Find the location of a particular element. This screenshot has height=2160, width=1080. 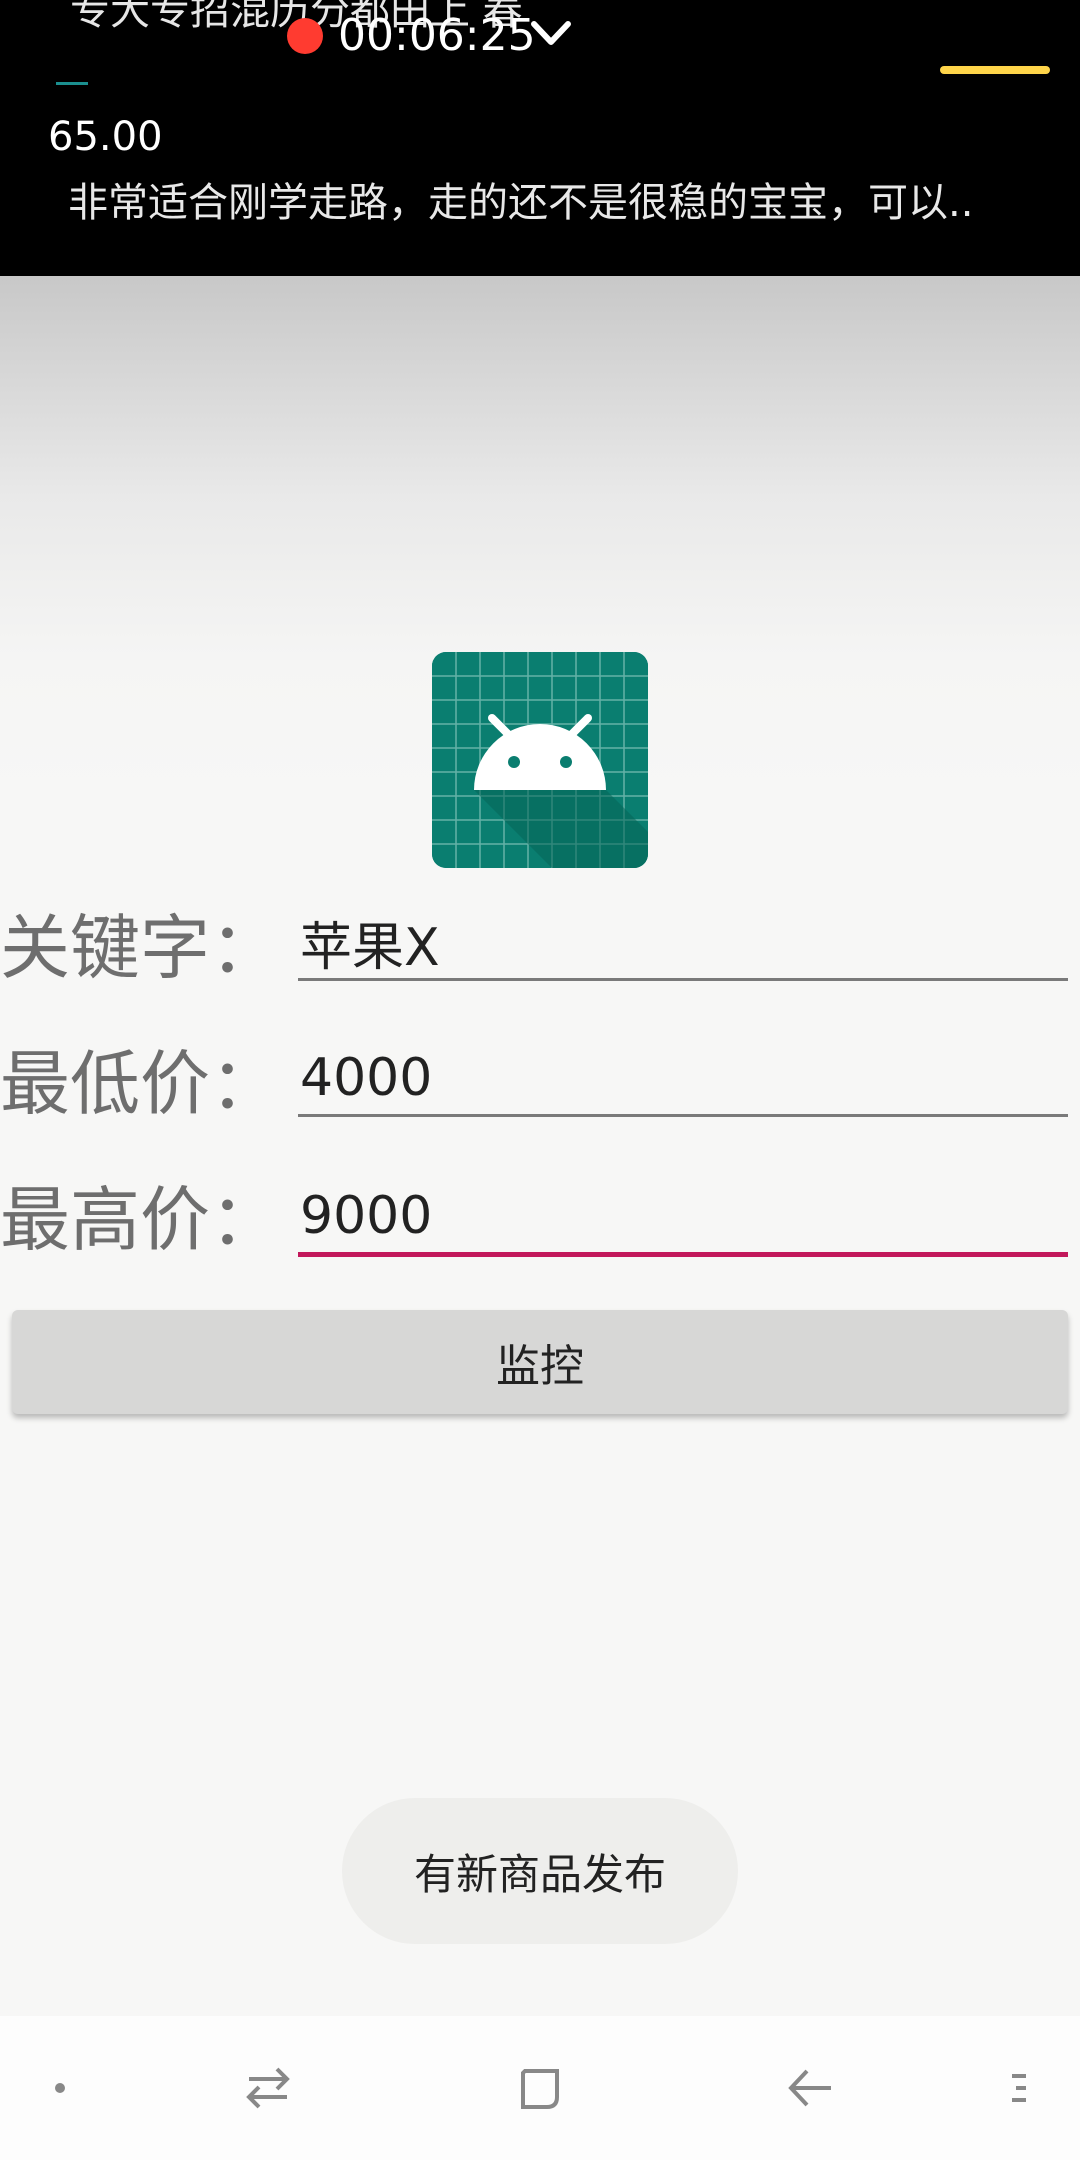

nav-back-button is located at coordinates (810, 2088).